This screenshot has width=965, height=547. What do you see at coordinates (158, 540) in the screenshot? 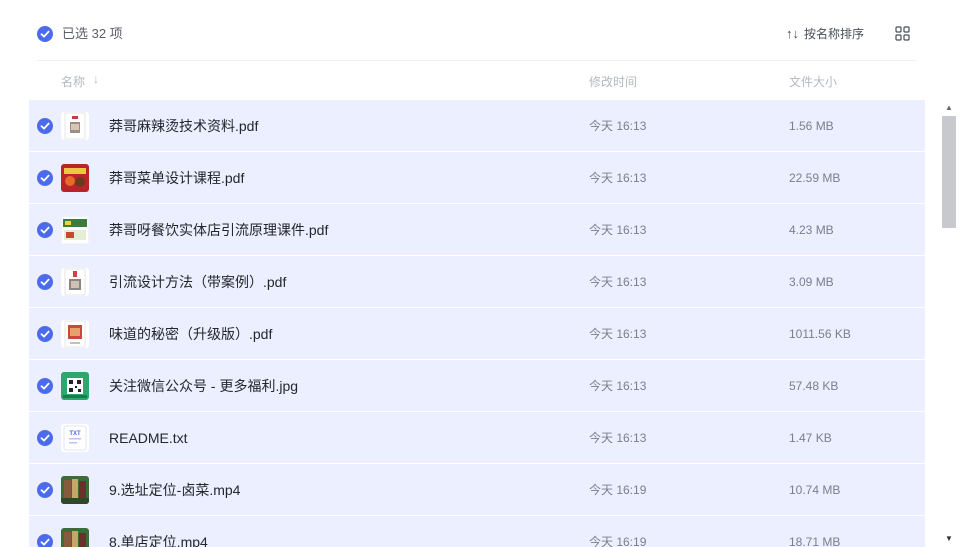
I see `file-name: 8.单店定位.mp4` at bounding box center [158, 540].